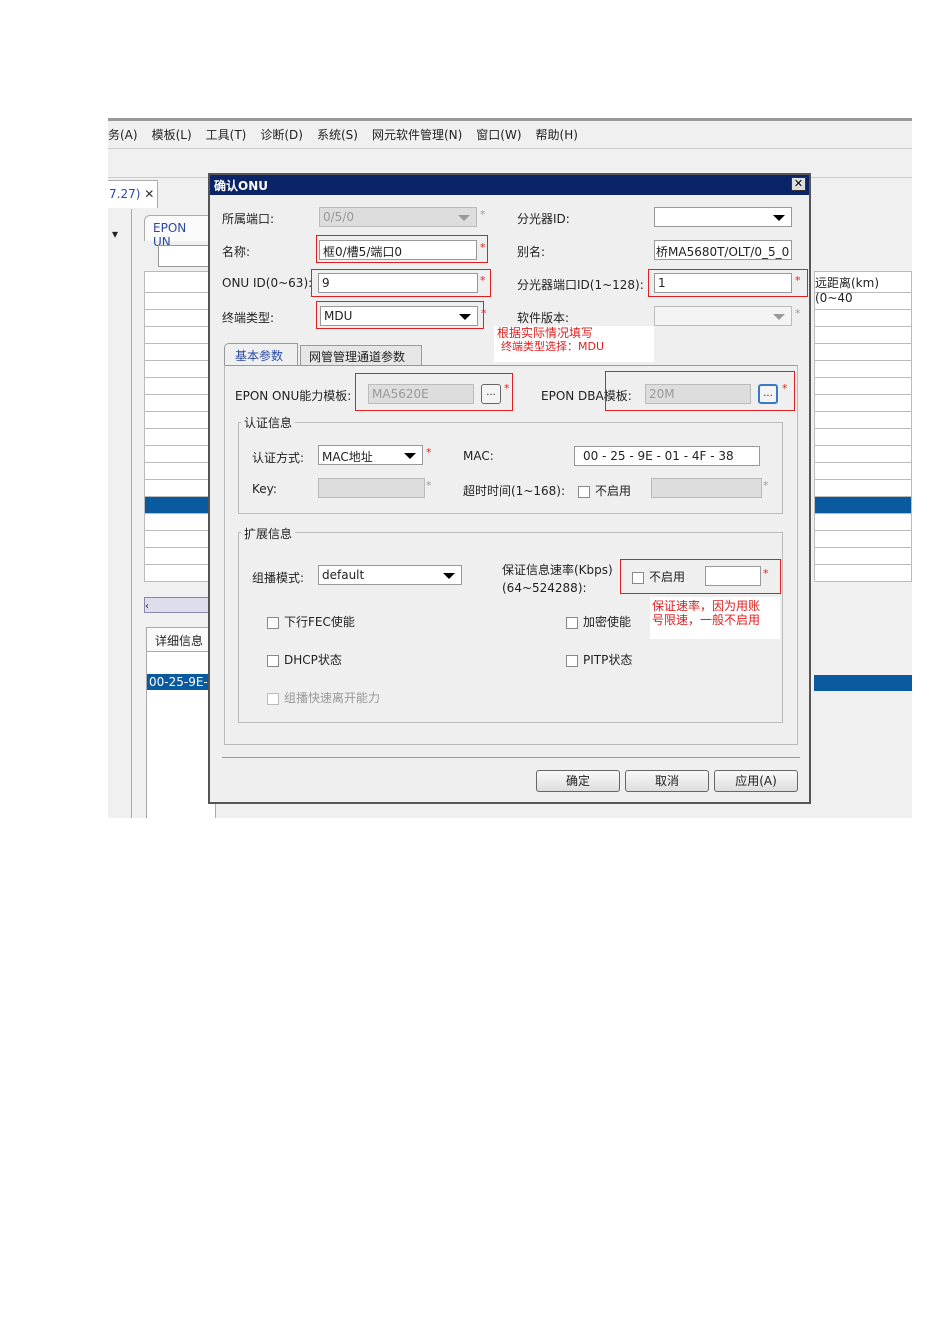  What do you see at coordinates (268, 422) in the screenshot?
I see `auth-group-title: 认证信息` at bounding box center [268, 422].